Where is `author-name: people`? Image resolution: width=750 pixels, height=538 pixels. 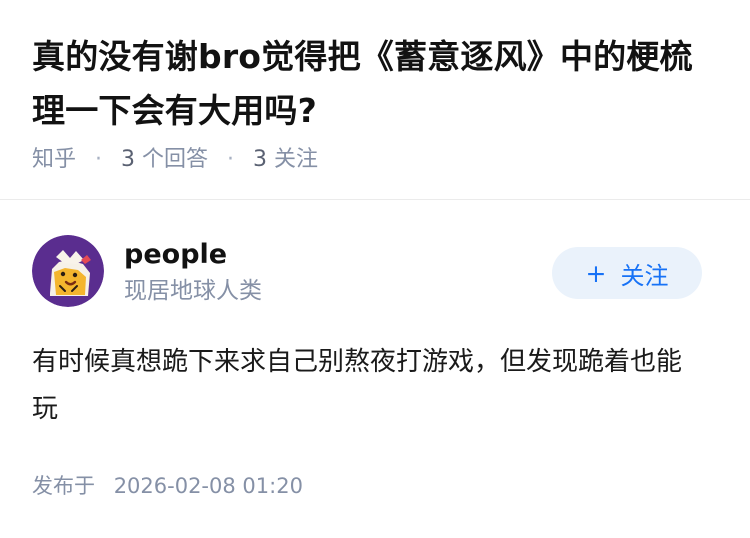
author-name: people is located at coordinates (193, 255).